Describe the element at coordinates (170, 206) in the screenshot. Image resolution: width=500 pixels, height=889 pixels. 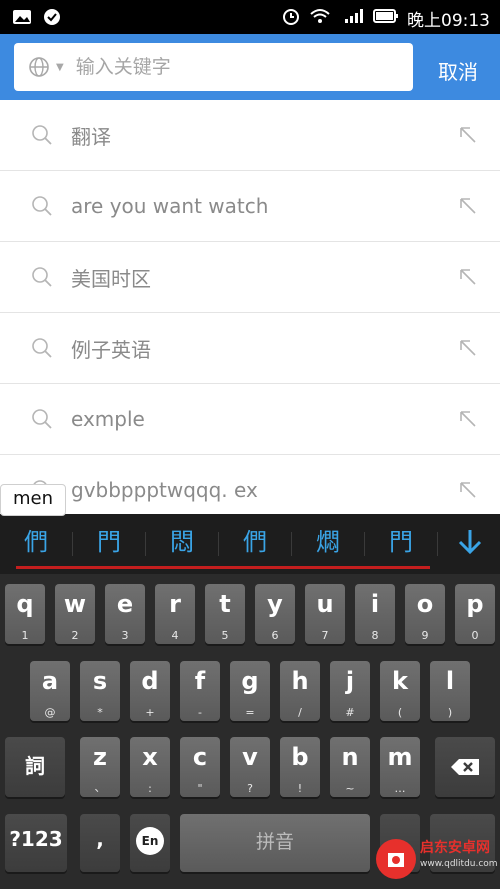
I see `suggestion-text: are you want watch` at that location.